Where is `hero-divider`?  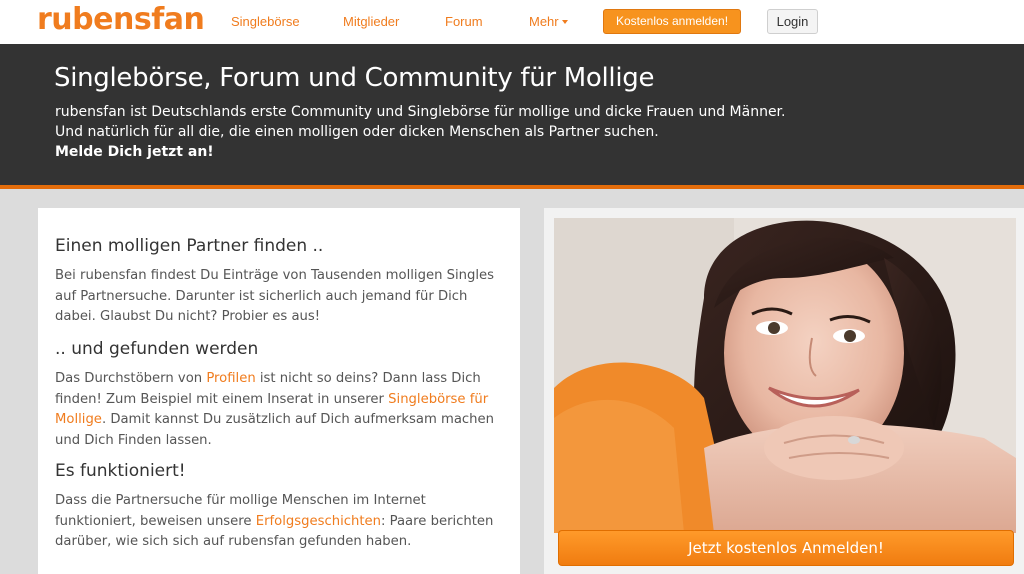
hero-divider is located at coordinates (512, 187).